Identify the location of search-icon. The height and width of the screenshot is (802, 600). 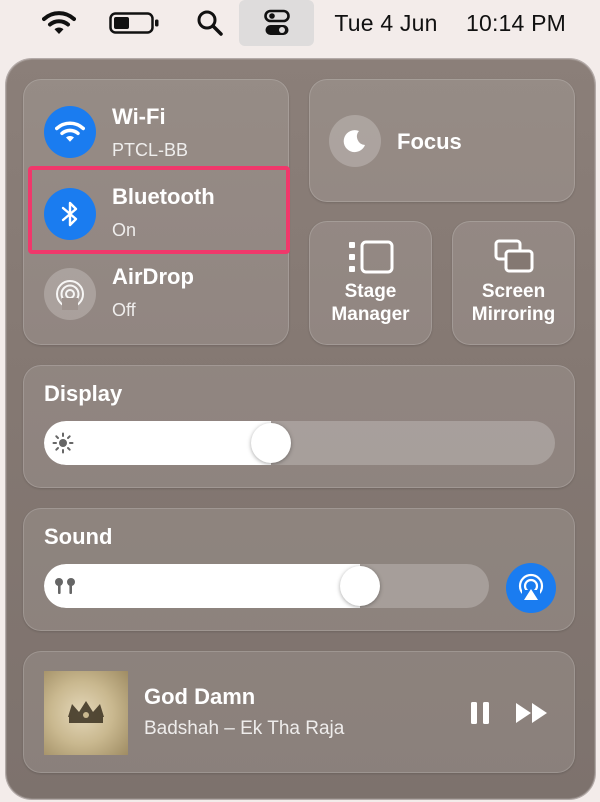
(210, 23).